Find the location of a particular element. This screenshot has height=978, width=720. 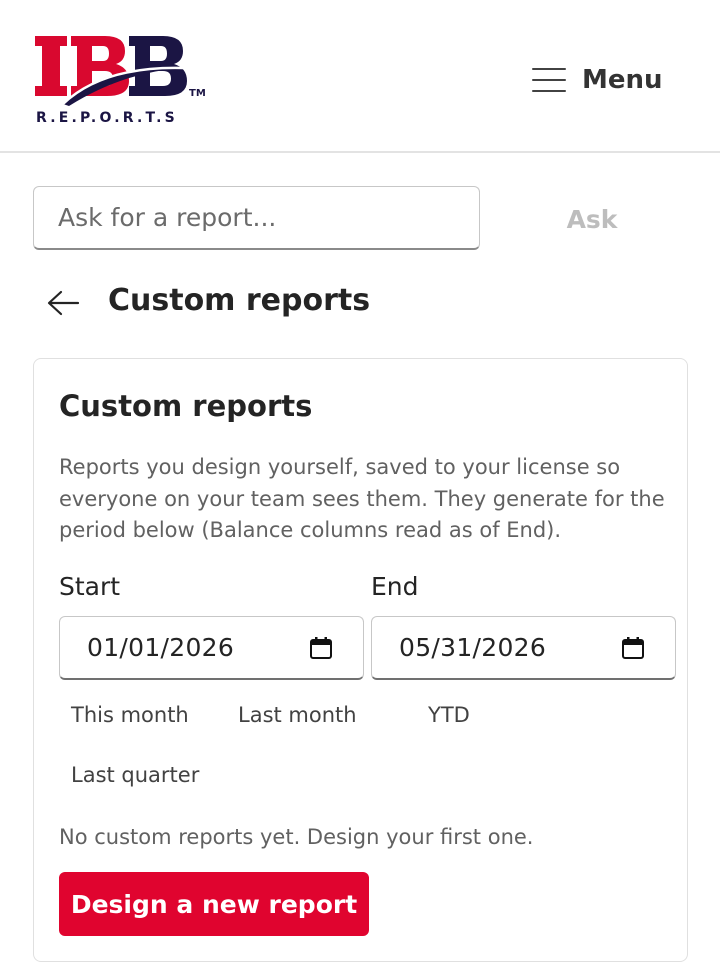

ask-input is located at coordinates (256, 218).